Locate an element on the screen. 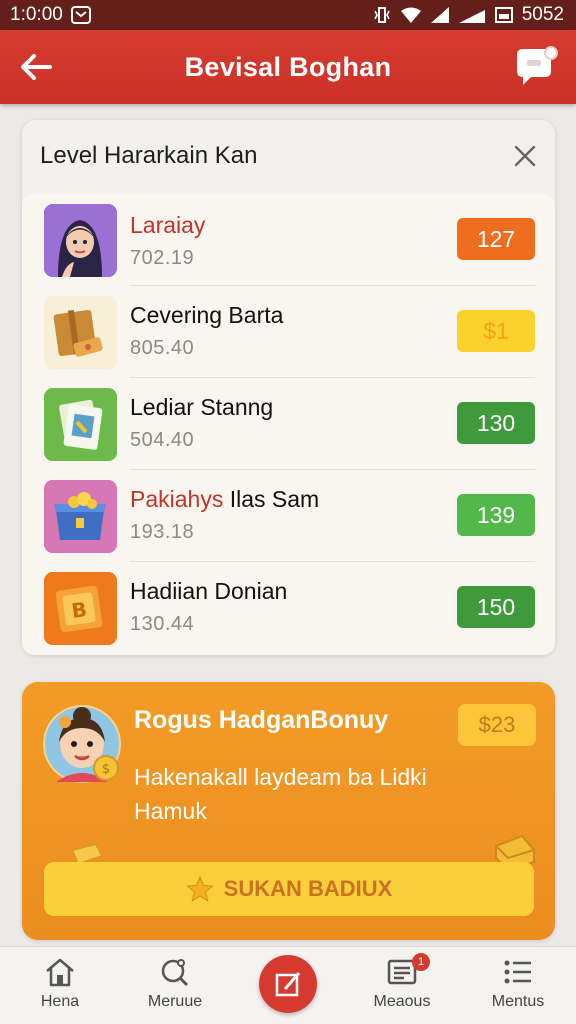  list-item-cevering-barta: Cevering Barta 805.40 $1 is located at coordinates (288, 332).